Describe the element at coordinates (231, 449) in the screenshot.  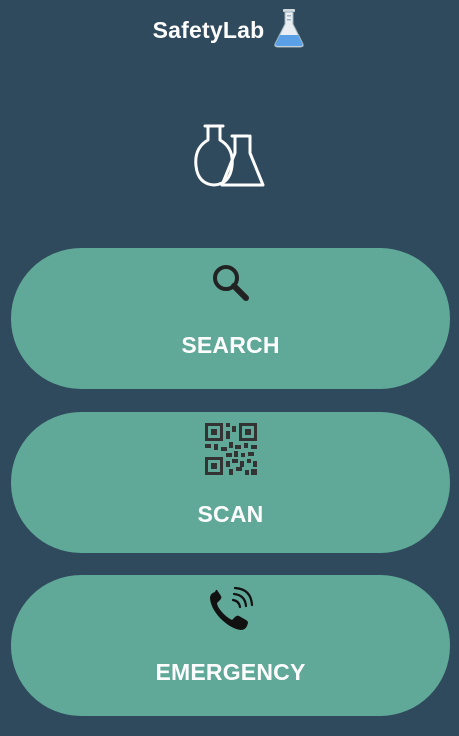
I see `qr-code-icon` at that location.